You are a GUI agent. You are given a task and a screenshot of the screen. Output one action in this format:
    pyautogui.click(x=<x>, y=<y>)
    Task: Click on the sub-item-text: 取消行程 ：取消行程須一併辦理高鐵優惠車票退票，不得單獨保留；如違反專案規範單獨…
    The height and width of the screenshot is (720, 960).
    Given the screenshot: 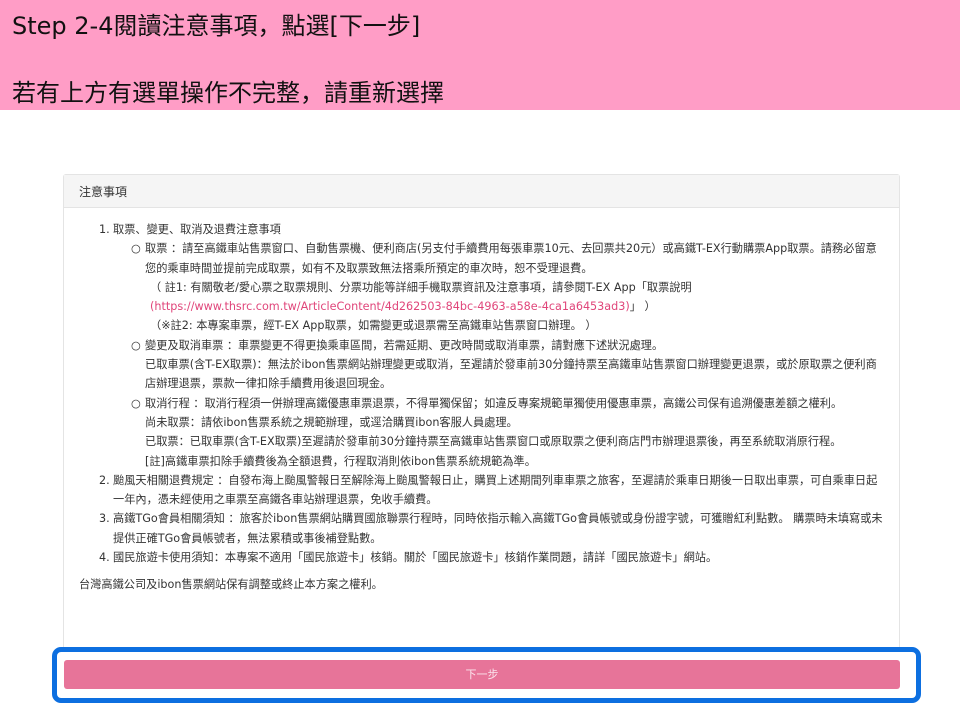 What is the action you would take?
    pyautogui.click(x=494, y=403)
    